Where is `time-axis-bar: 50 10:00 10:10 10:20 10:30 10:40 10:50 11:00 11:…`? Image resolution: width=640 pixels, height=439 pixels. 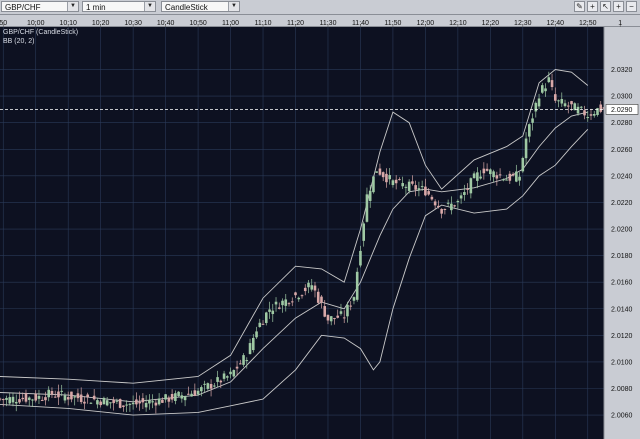
time-axis-bar: 50 10:00 10:10 10:20 10:30 10:40 10:50 11:00 11:… is located at coordinates (320, 21).